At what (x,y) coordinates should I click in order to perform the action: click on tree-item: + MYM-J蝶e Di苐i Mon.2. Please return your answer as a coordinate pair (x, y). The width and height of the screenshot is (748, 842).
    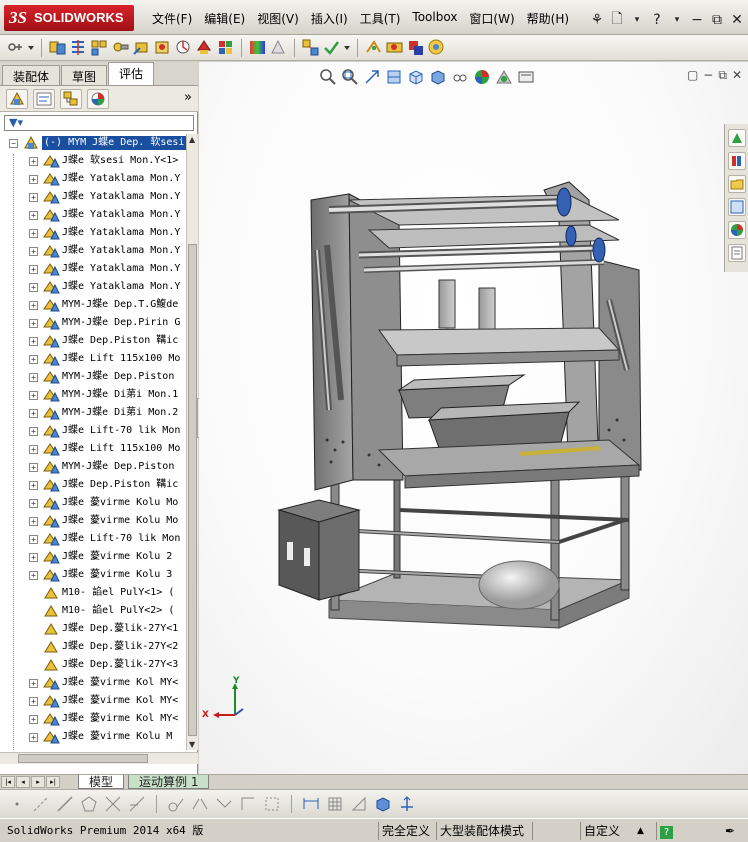
    Looking at the image, I should click on (93, 413).